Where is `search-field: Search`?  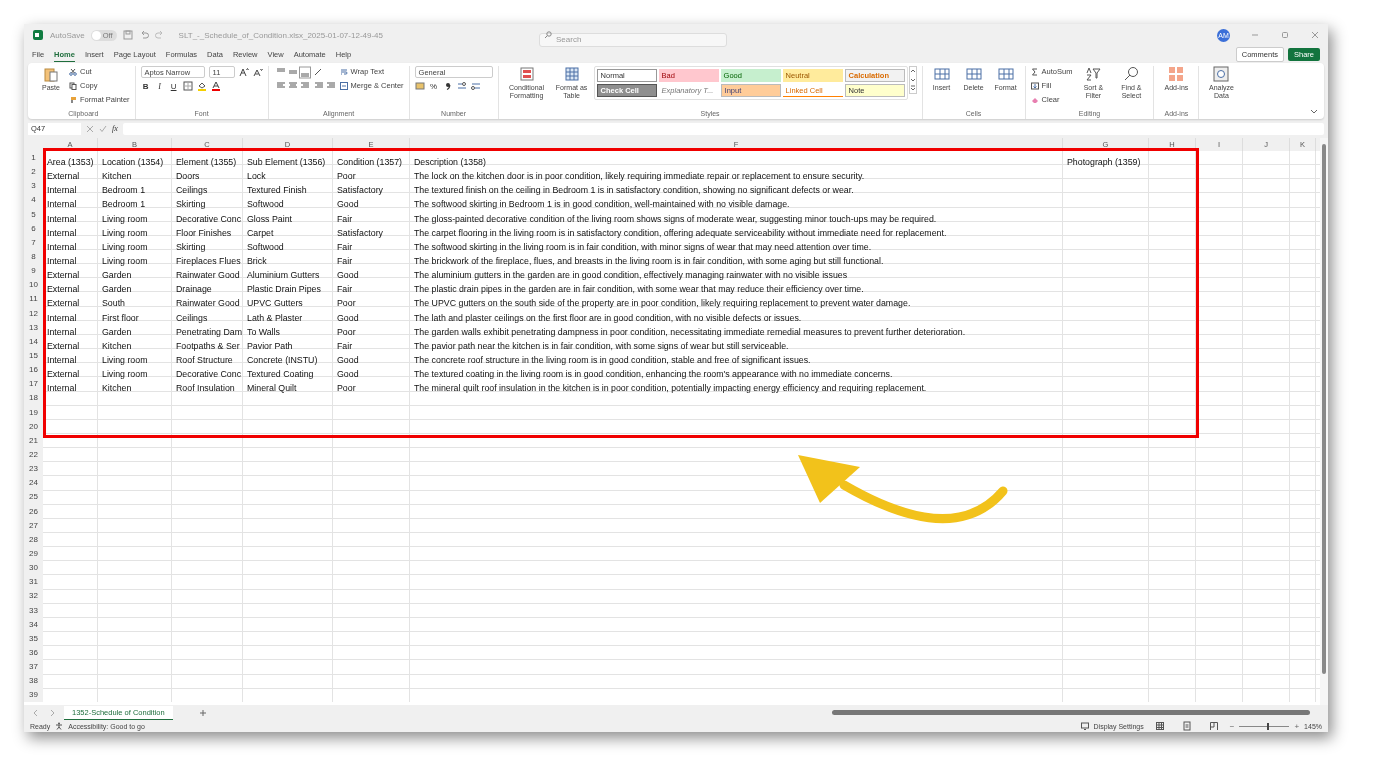 search-field: Search is located at coordinates (633, 39).